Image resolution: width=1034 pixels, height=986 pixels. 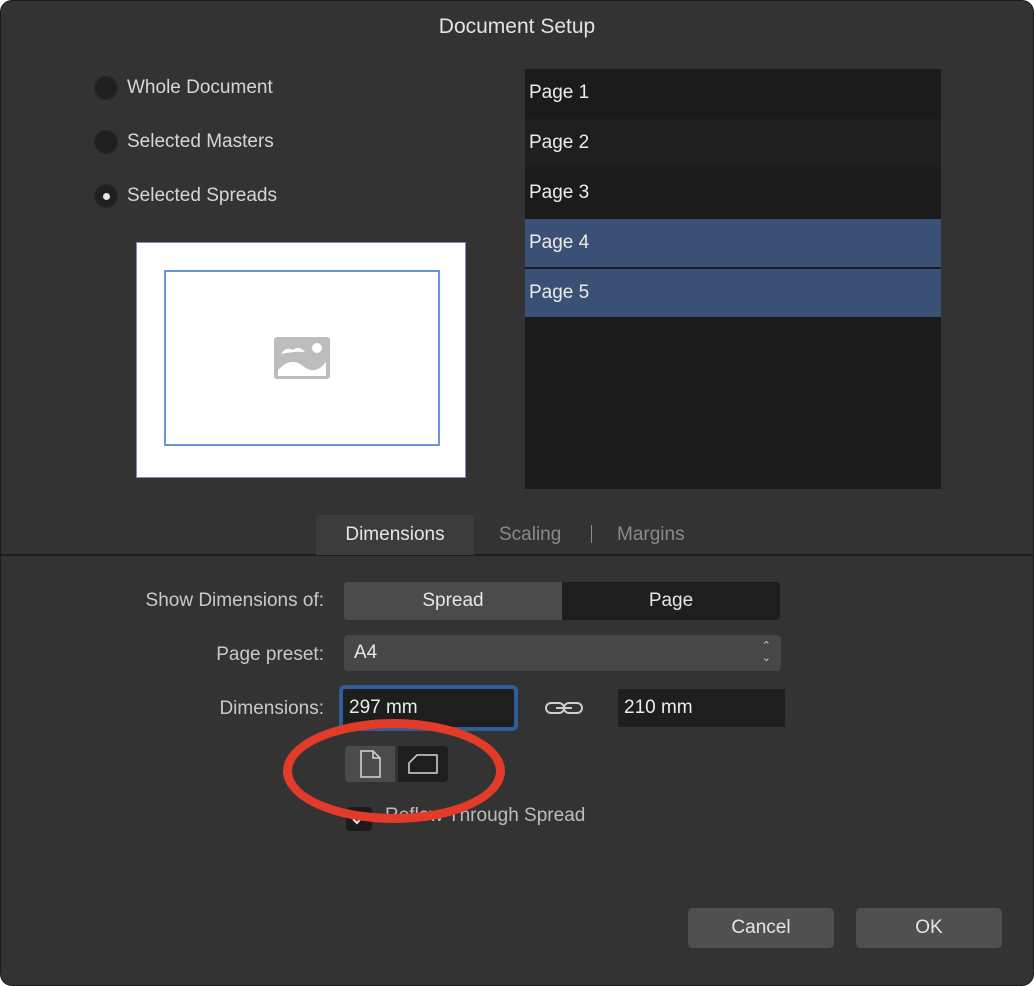 What do you see at coordinates (453, 601) in the screenshot?
I see `segment-spread: Spread` at bounding box center [453, 601].